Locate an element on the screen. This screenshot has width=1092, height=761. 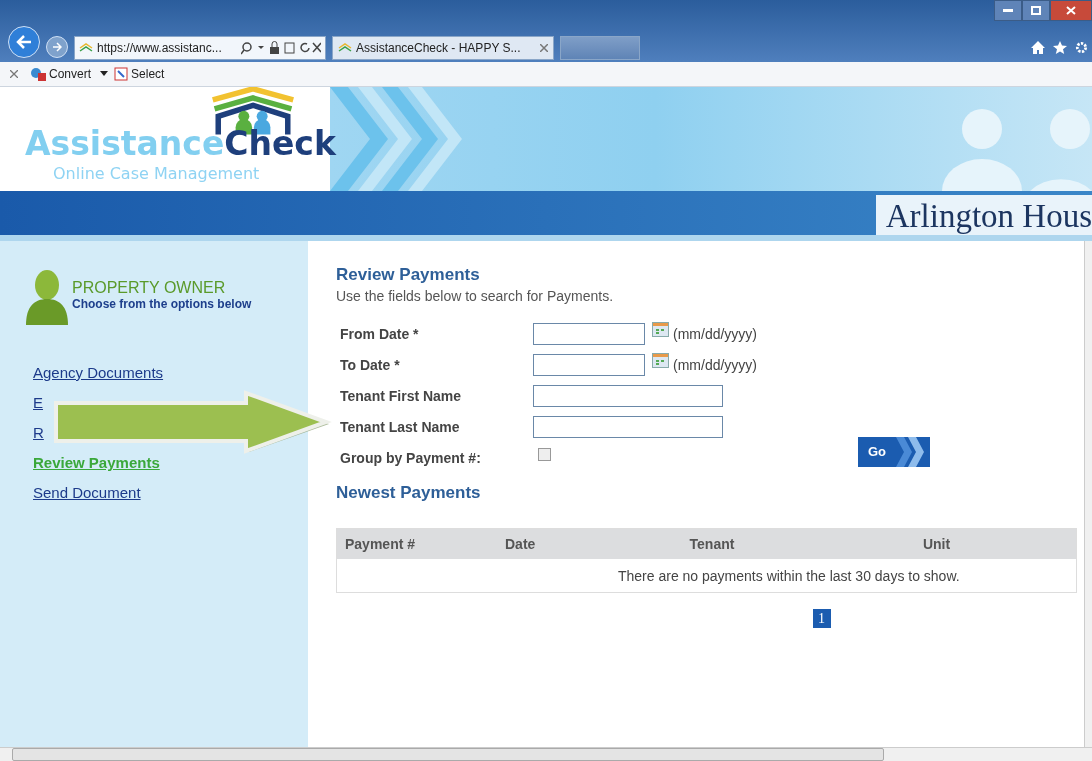
toolbar-button: Select is located at coordinates (139, 74).